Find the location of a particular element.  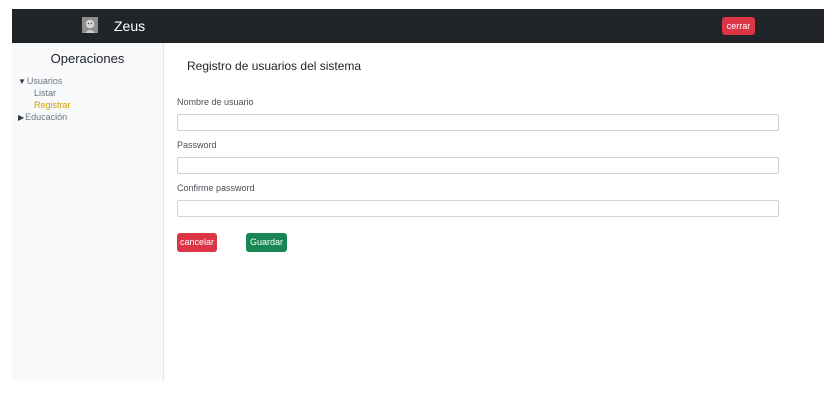

sidebar-group-label: Usuarios is located at coordinates (44, 81).